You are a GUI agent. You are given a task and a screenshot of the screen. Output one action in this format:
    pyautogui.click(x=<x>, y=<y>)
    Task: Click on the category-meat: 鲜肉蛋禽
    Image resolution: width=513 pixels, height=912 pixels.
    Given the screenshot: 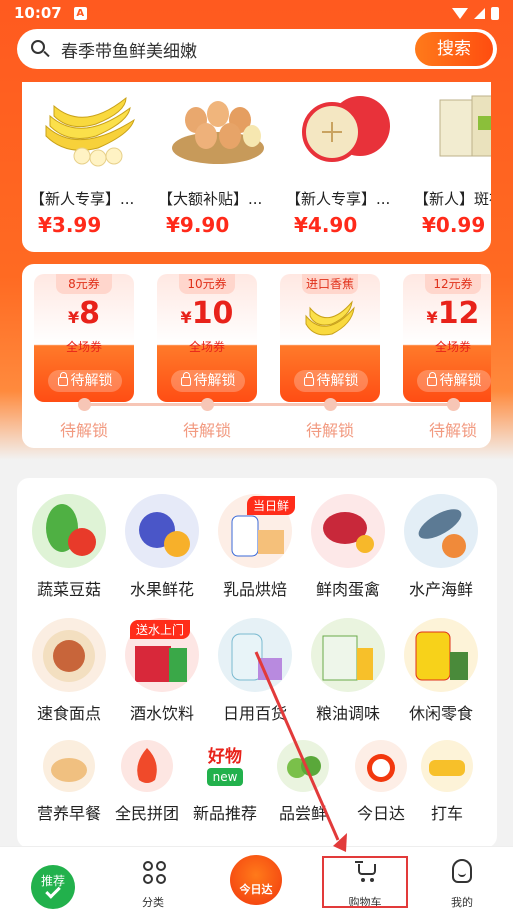 What is the action you would take?
    pyautogui.click(x=348, y=547)
    